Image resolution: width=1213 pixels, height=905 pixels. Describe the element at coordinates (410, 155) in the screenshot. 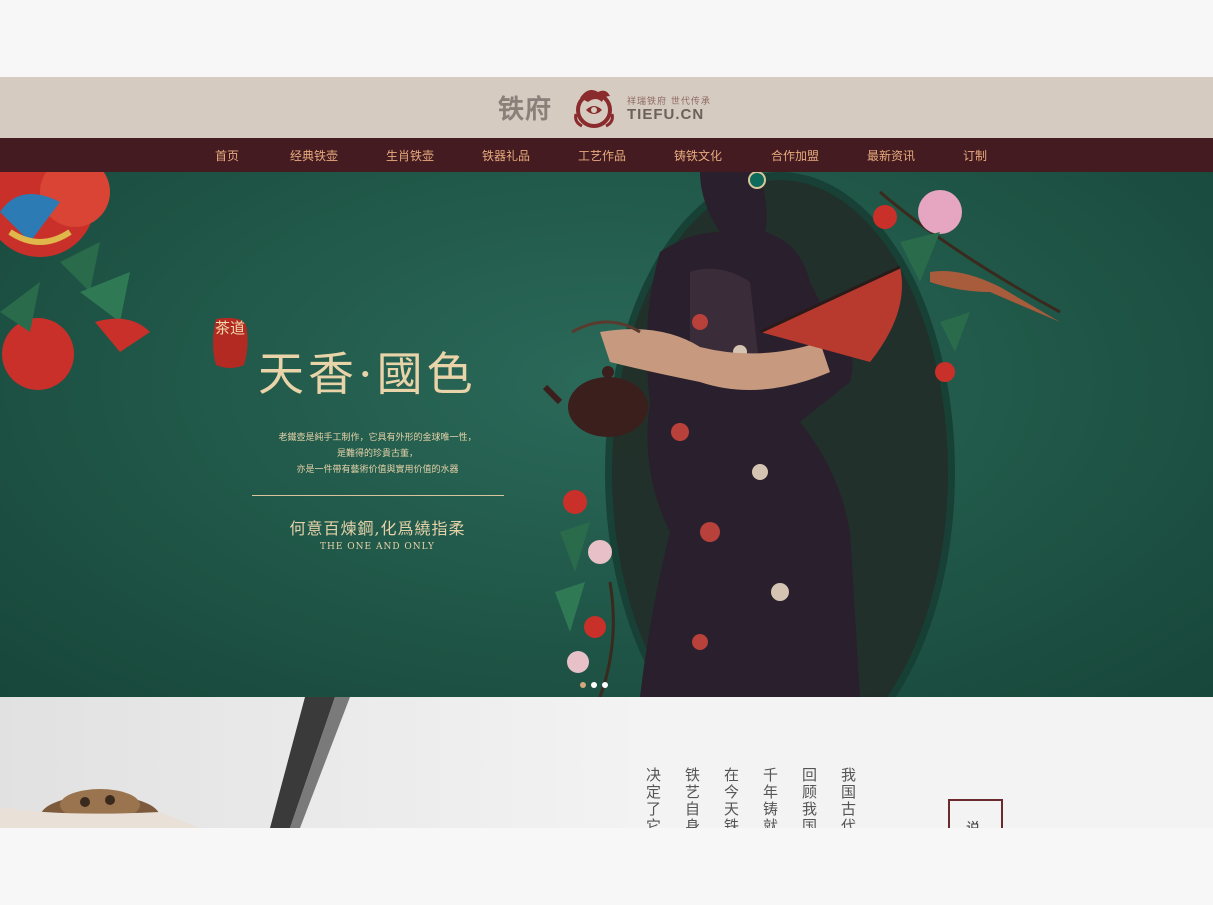

I see `nav-item-zodiac-teapots: 生肖铁壶` at that location.